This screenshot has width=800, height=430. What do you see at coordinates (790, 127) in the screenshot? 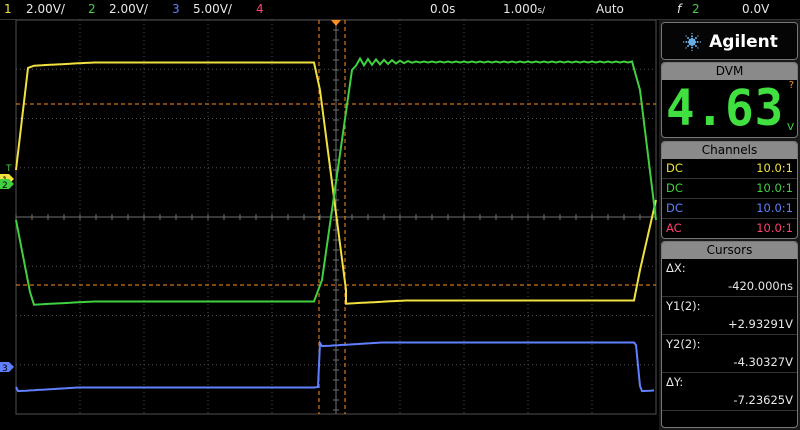
I see `dvm-unit: V` at bounding box center [790, 127].